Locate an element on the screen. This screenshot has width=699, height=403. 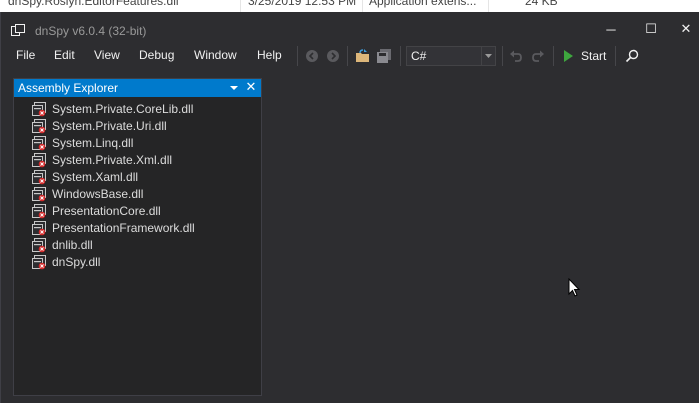
minimize-button: ─ is located at coordinates (611, 29).